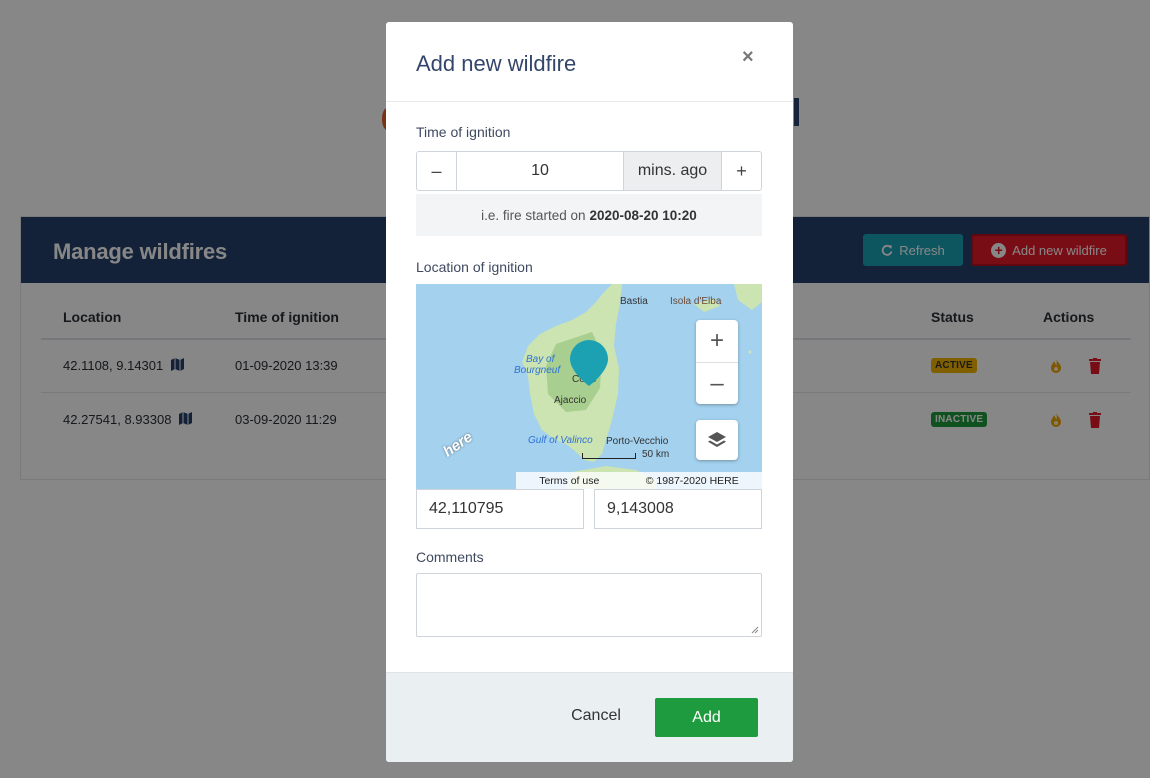  Describe the element at coordinates (634, 301) in the screenshot. I see `map-label-bastia: Bastia` at that location.